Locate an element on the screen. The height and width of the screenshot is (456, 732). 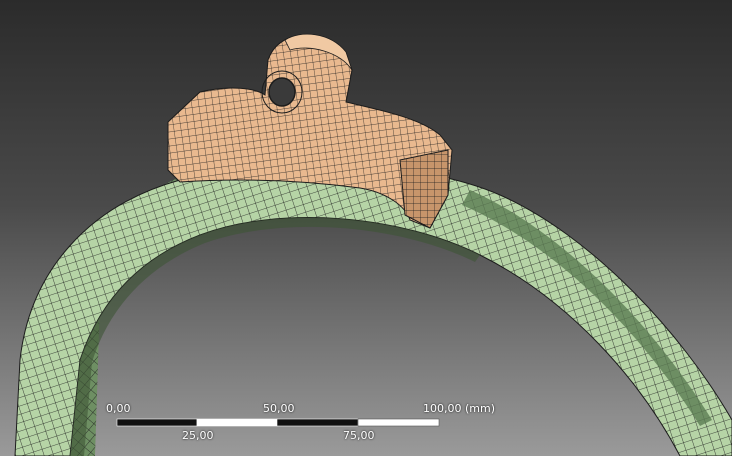
scale-label-75: 75,00 is located at coordinates (359, 435).